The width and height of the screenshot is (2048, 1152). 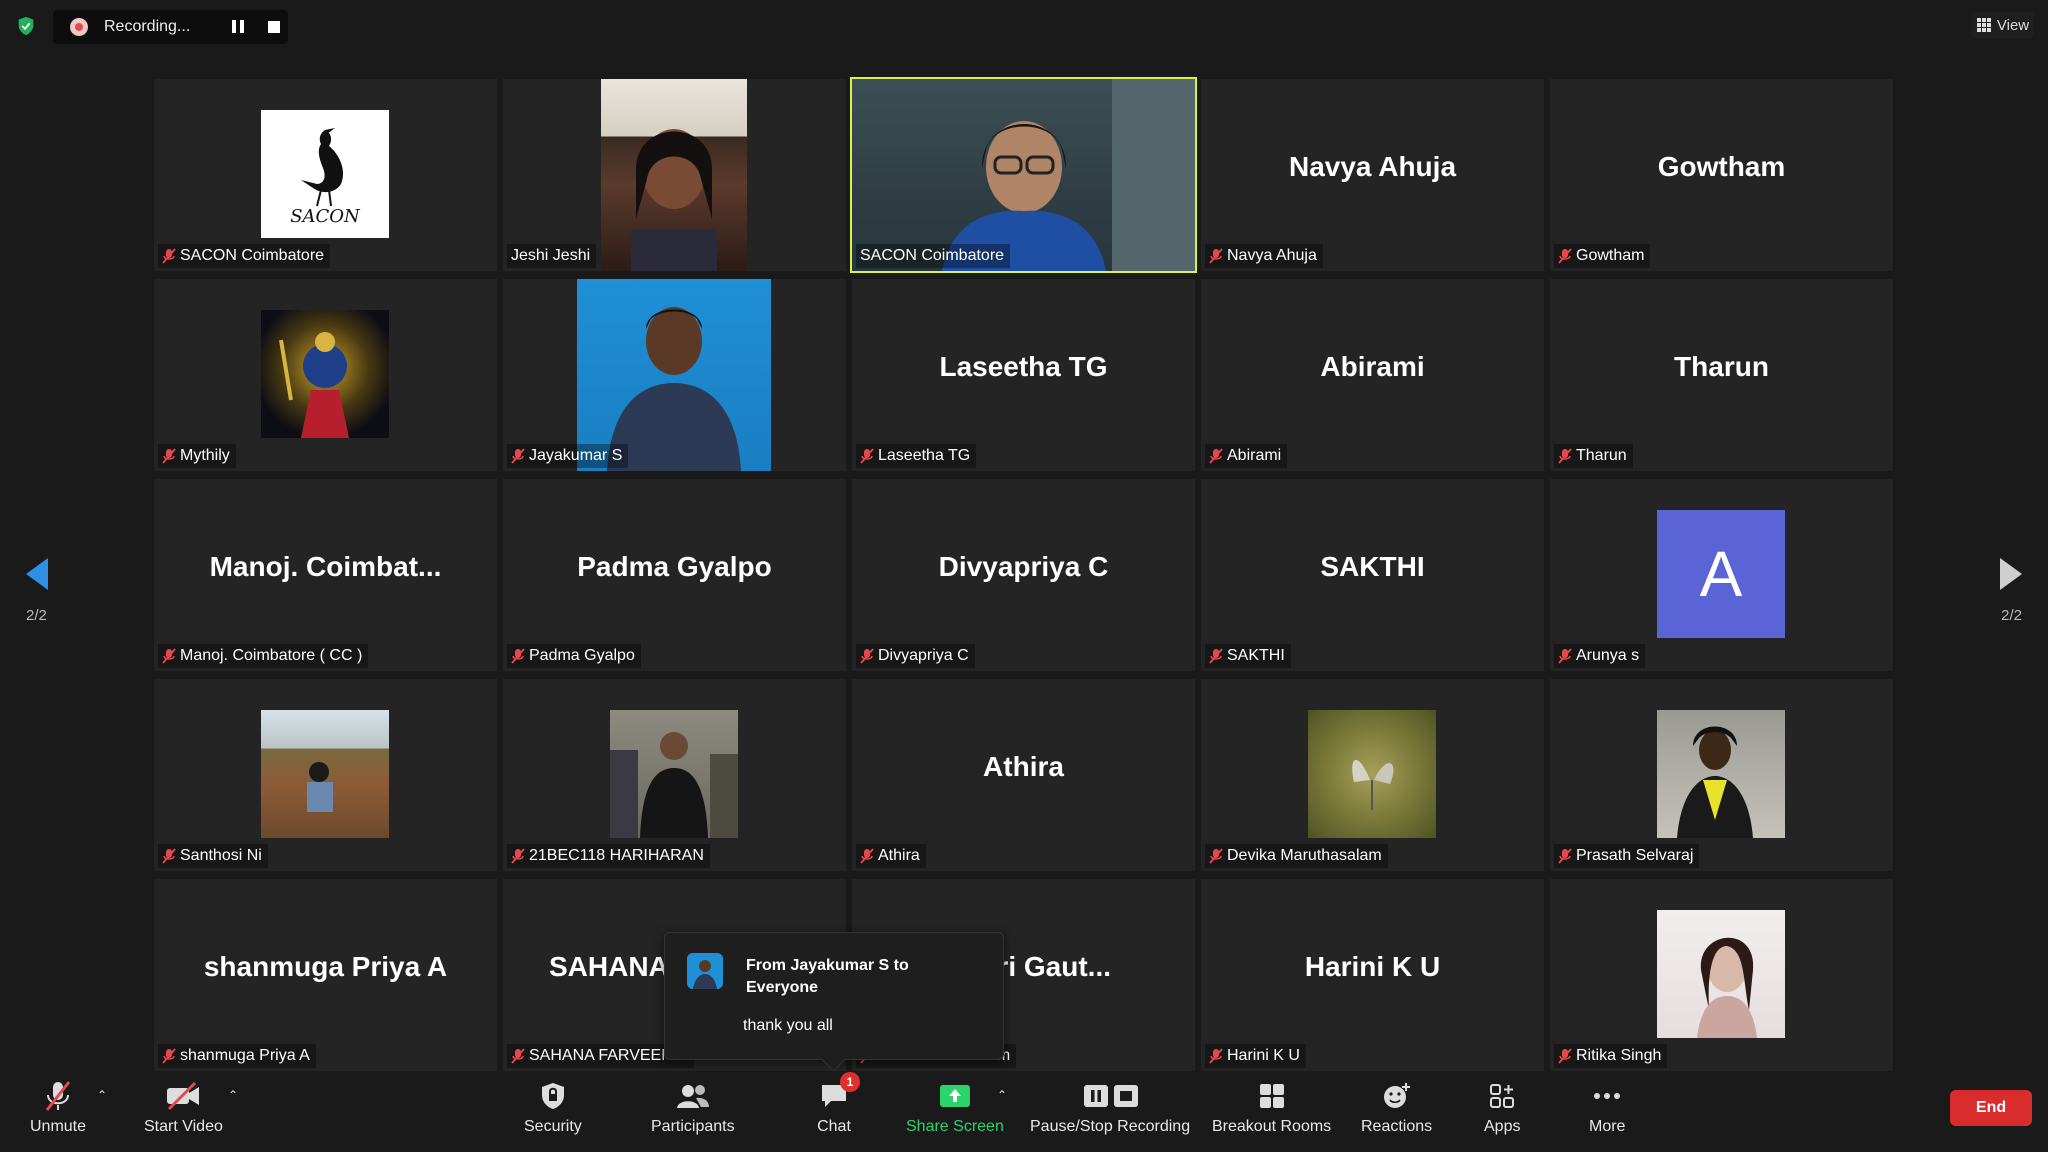 I want to click on breakout-rooms-button: Breakout Rooms, so click(x=1271, y=1107).